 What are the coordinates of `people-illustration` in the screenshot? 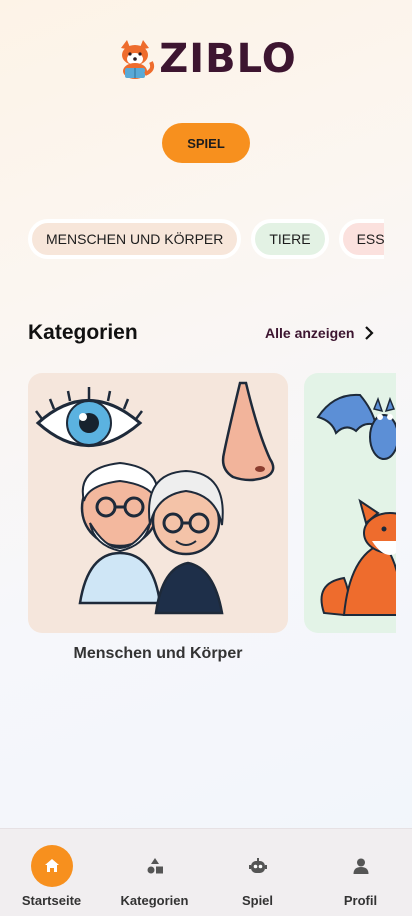 It's located at (155, 498).